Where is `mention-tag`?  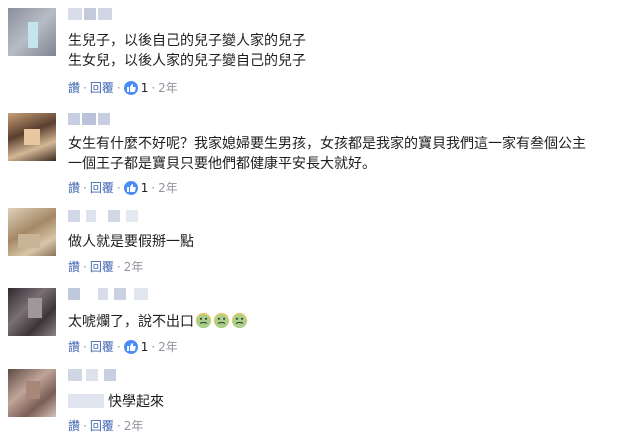
mention-tag is located at coordinates (86, 401).